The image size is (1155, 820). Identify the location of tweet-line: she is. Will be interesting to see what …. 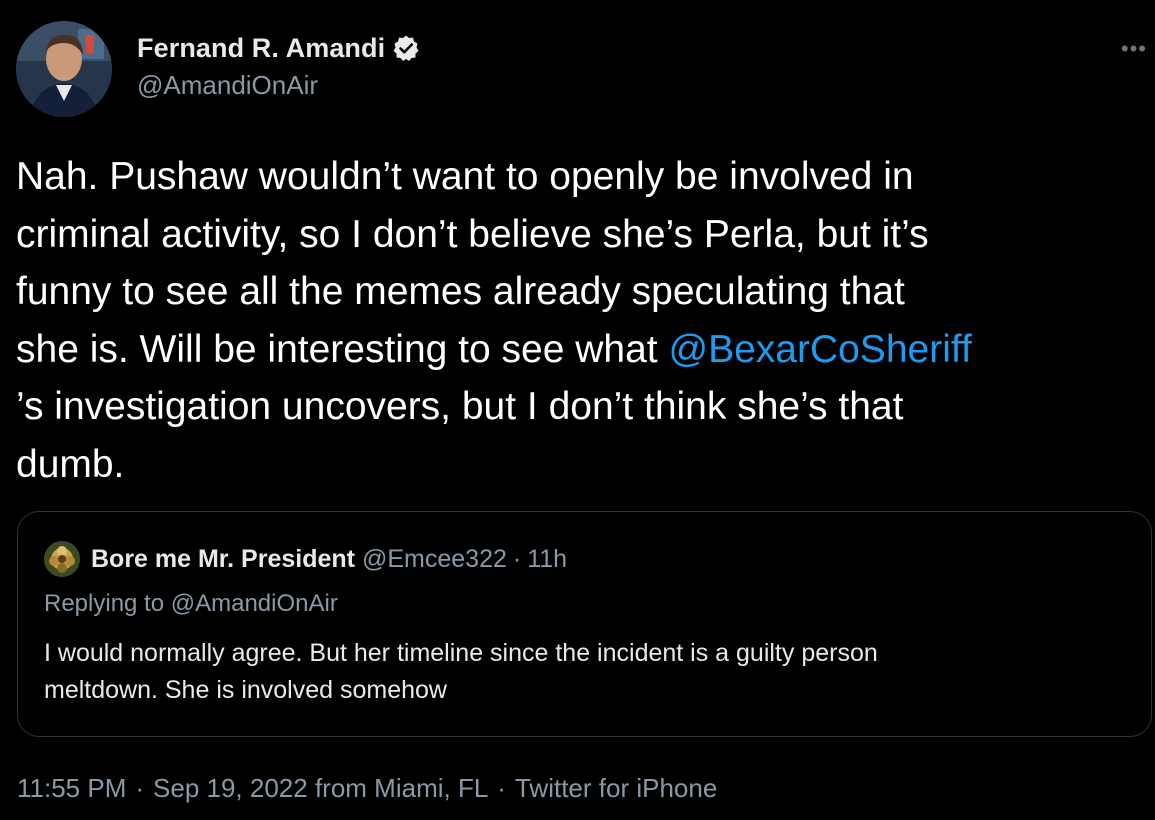
(584, 350).